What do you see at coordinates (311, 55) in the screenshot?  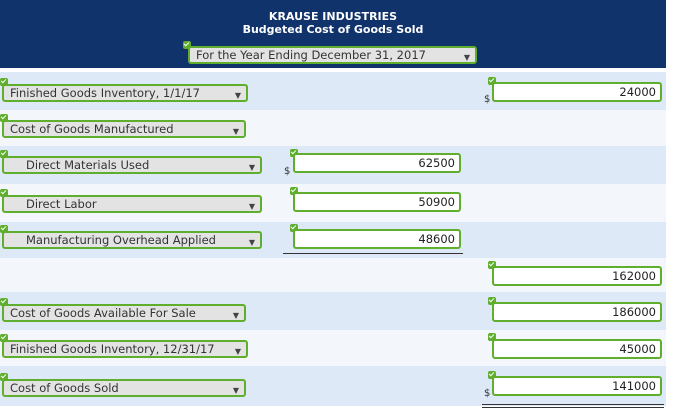 I see `period-select-label: For the Year Ending December 31, 2017` at bounding box center [311, 55].